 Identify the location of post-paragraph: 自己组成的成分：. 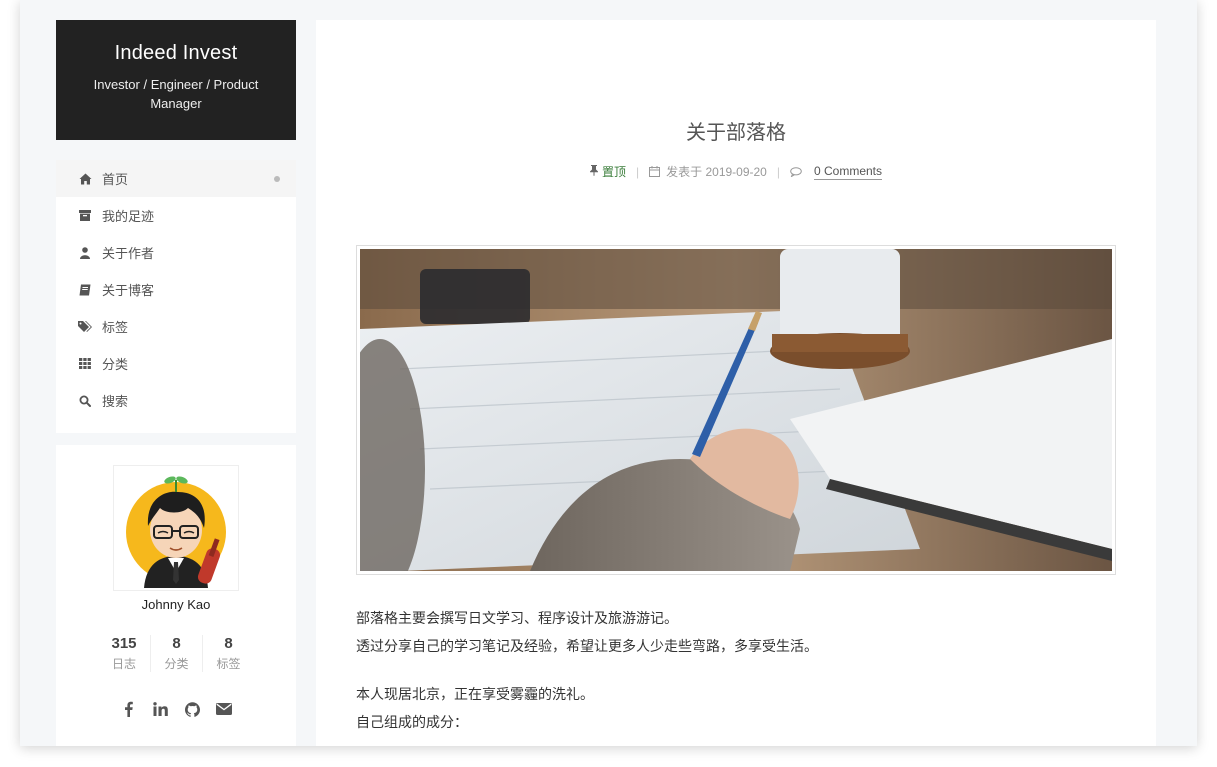
(412, 722).